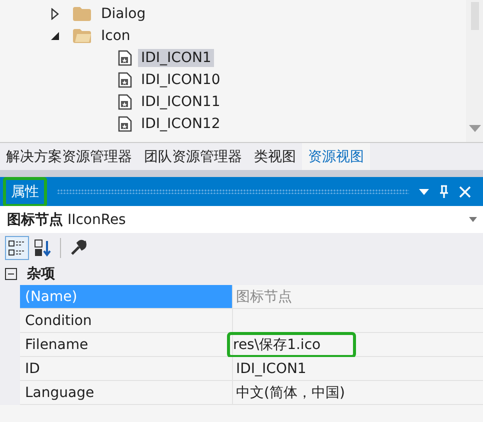 The image size is (483, 422). I want to click on tree-item: IDI_ICON10, so click(181, 80).